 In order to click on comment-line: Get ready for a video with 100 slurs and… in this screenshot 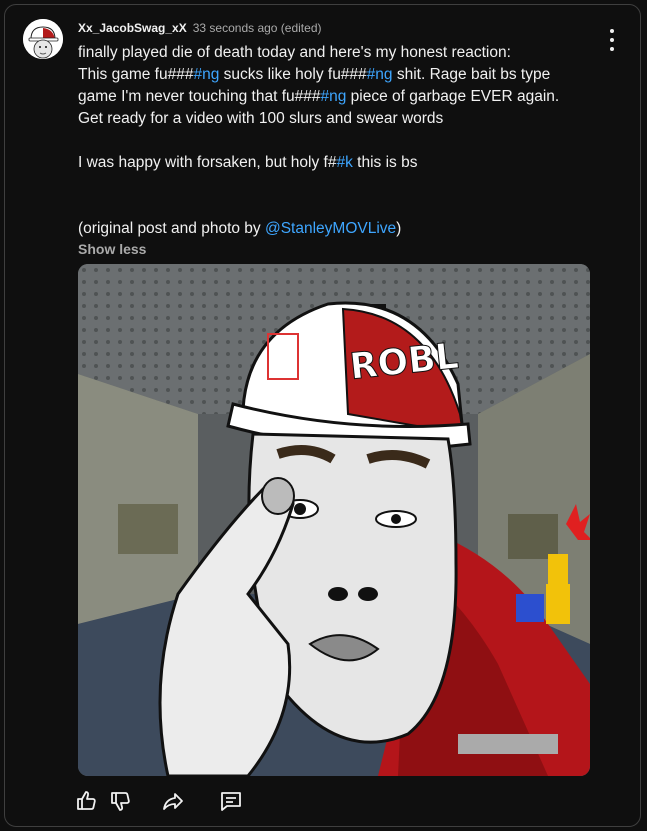, I will do `click(261, 118)`.